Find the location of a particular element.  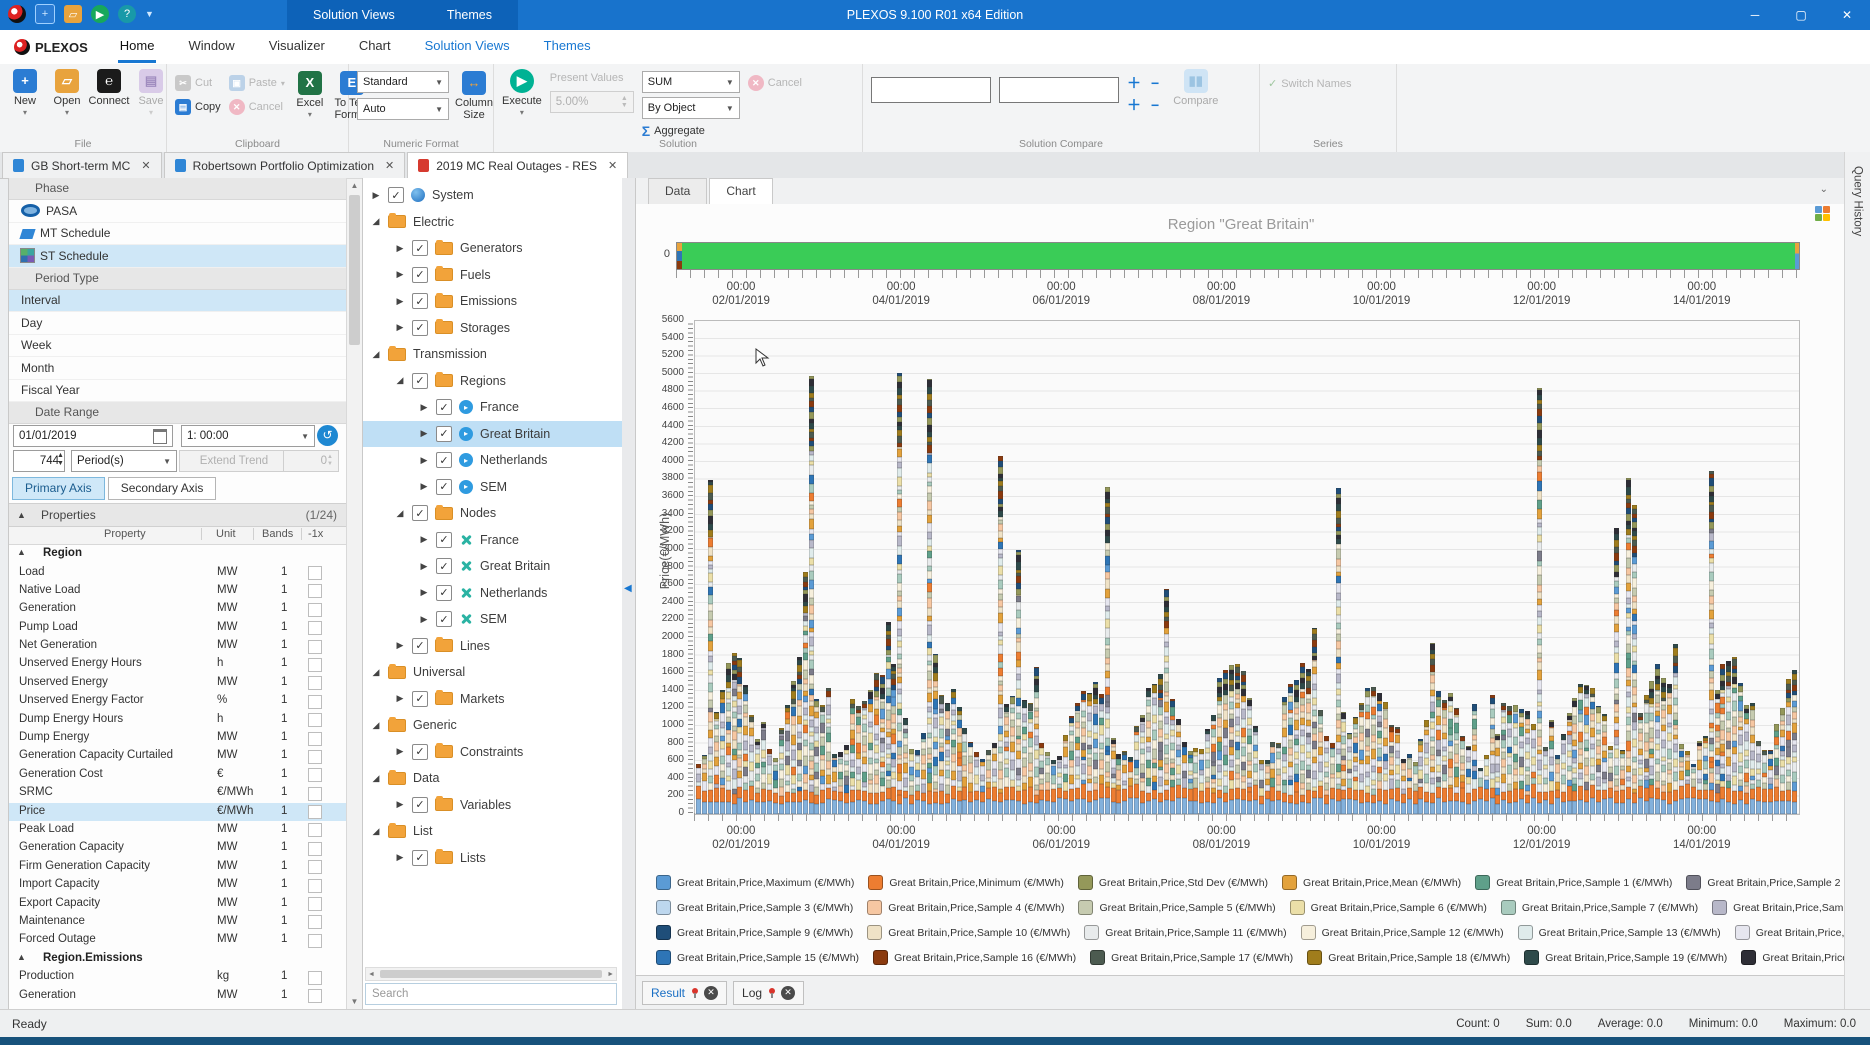

minimize-button: ─ is located at coordinates (1755, 15).